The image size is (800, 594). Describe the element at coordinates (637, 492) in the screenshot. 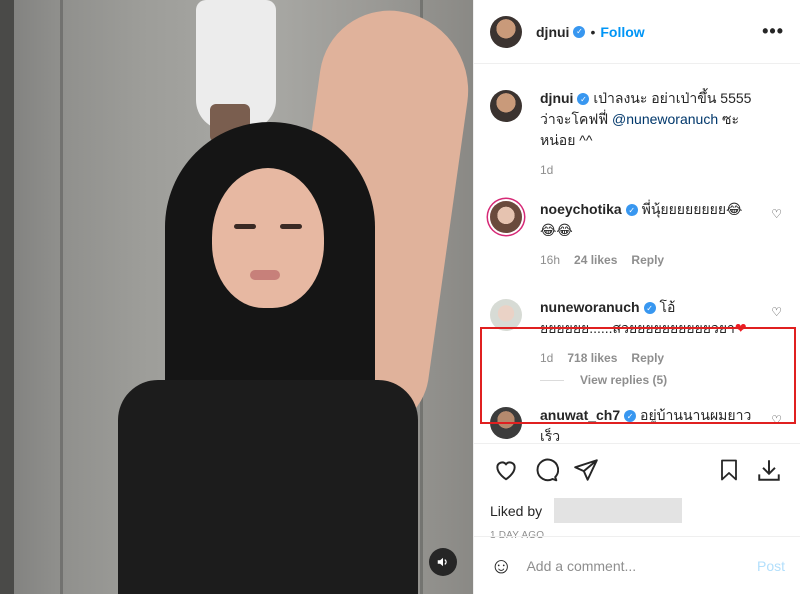

I see `post-actions: Liked by 1 DAY AGO` at that location.